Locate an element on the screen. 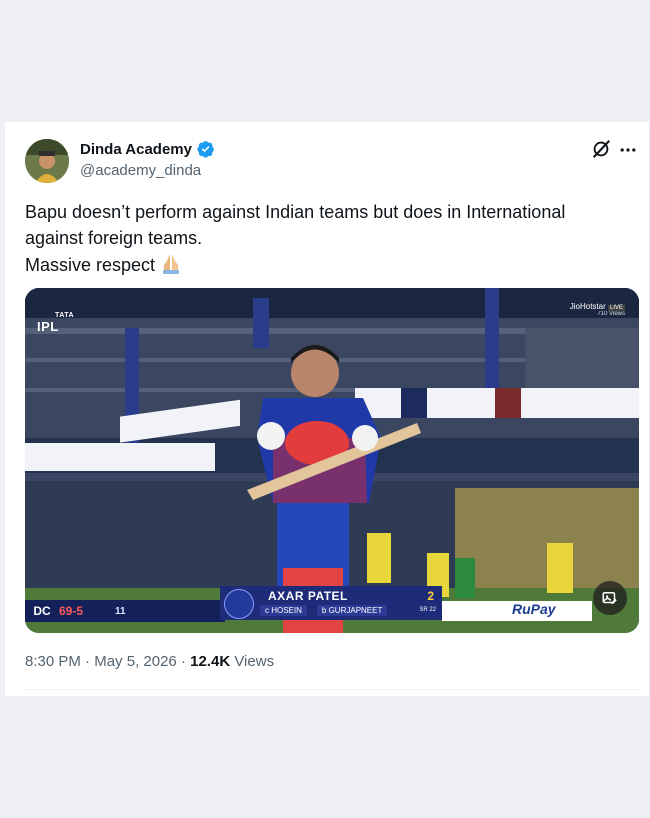 The width and height of the screenshot is (650, 818). more-options-icon is located at coordinates (628, 150).